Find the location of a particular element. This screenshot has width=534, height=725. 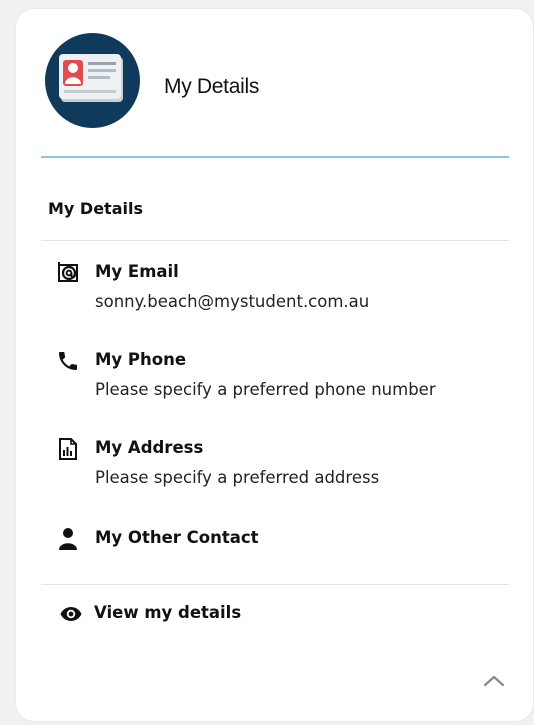

section-title: My Details is located at coordinates (95, 208).